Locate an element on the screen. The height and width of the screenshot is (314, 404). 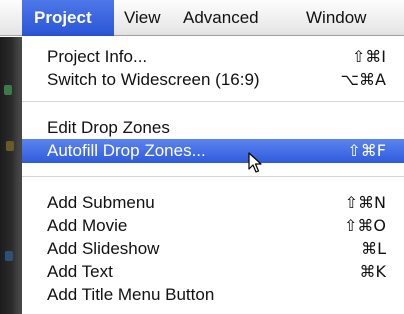
menu-item-shortcut: ⌘L is located at coordinates (373, 248).